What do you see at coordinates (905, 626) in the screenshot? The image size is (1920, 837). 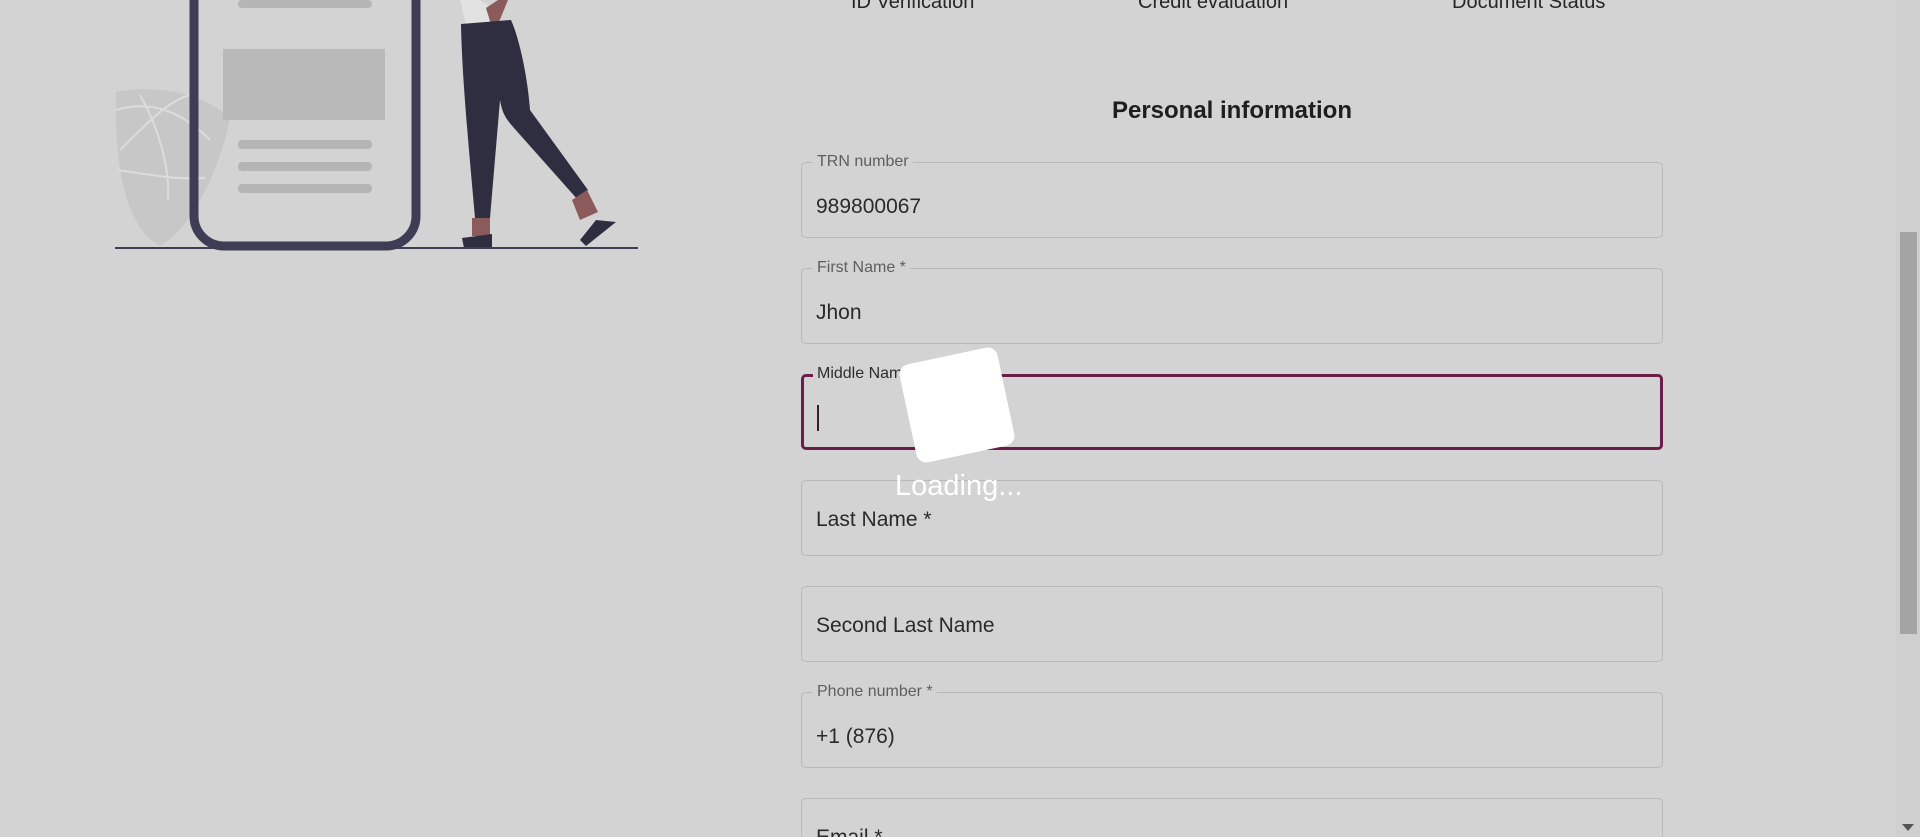 I see `second-last-name-placeholder: Second Last Name` at bounding box center [905, 626].